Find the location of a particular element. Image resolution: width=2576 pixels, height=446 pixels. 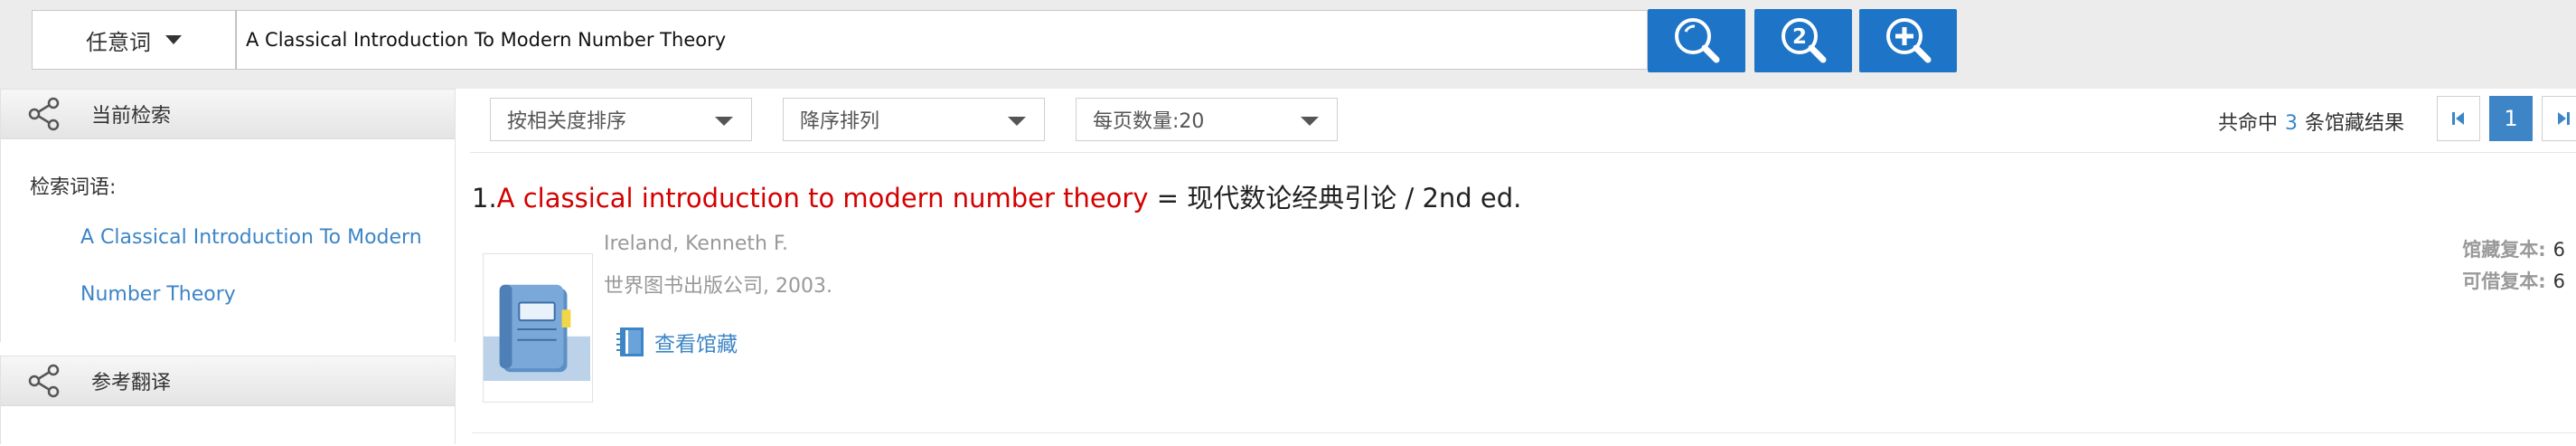

current-search-header: 当前检索 is located at coordinates (228, 114).